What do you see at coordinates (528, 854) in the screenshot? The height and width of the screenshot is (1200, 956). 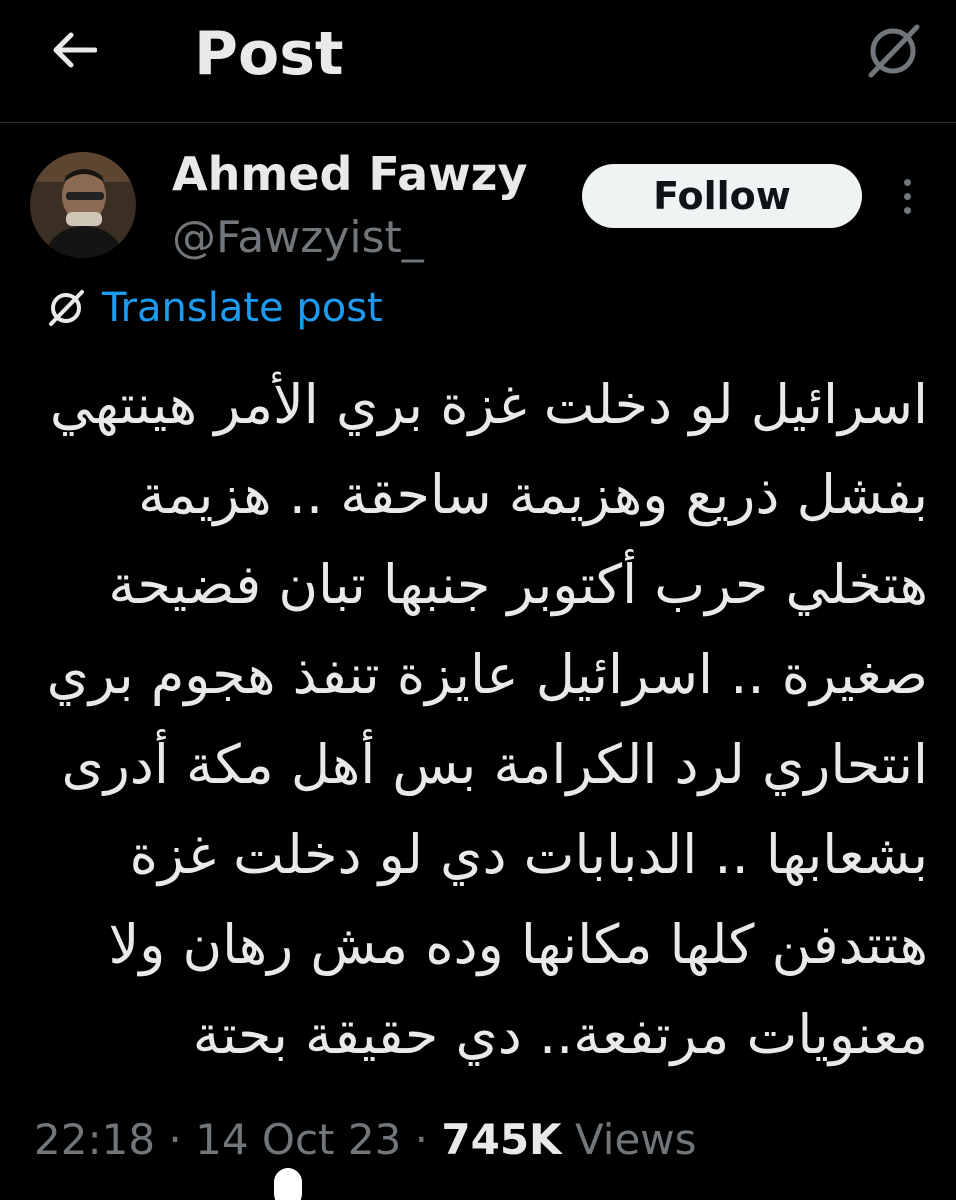 I see `post-line: بشعابها .. الدبابات دي لو دخلت غزة` at bounding box center [528, 854].